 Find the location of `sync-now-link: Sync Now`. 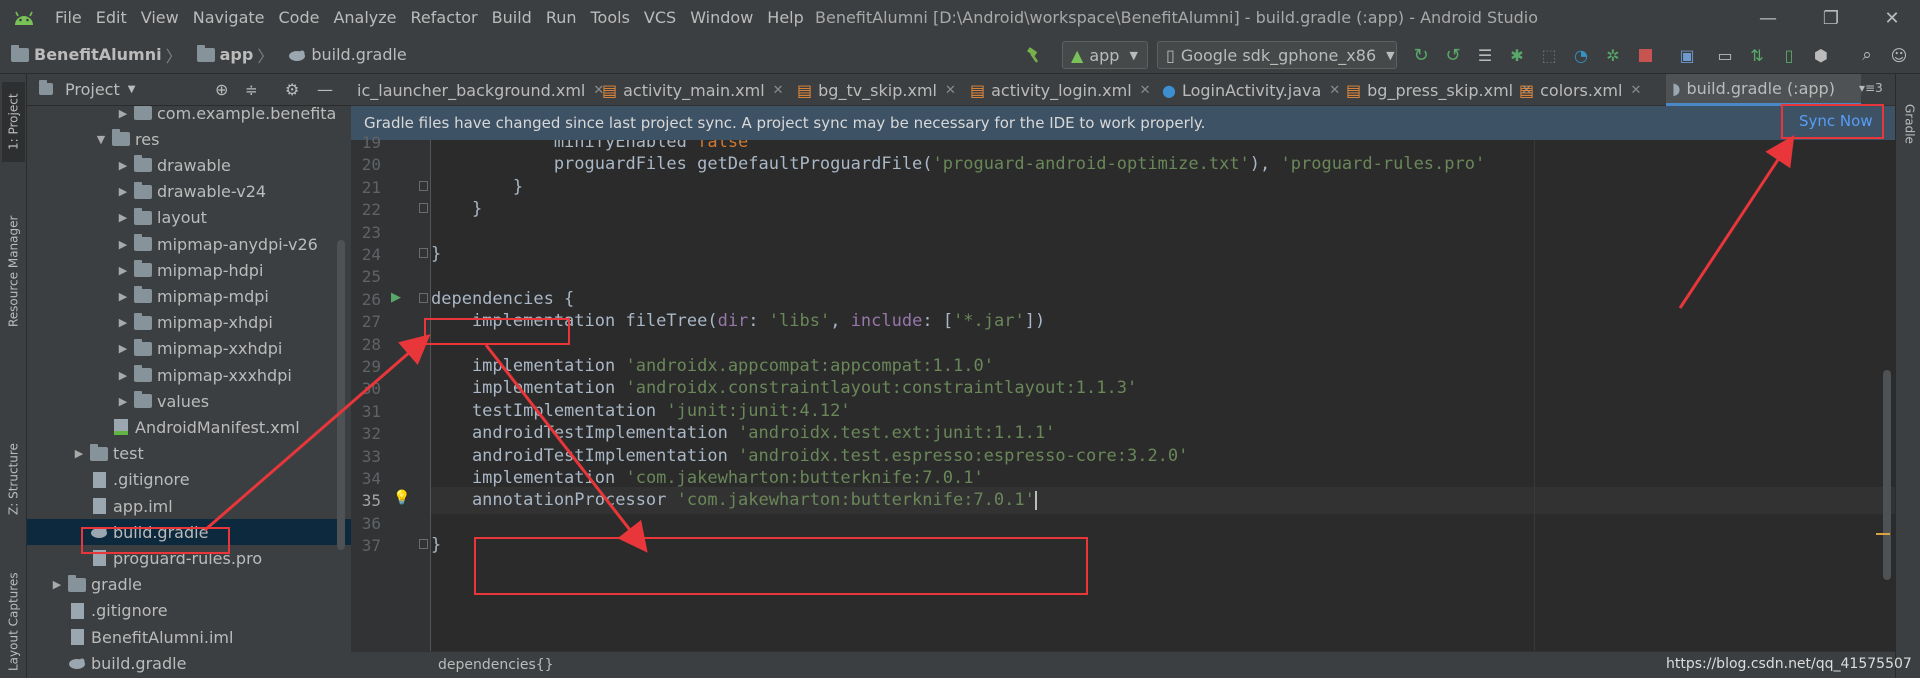

sync-now-link: Sync Now is located at coordinates (1836, 121).